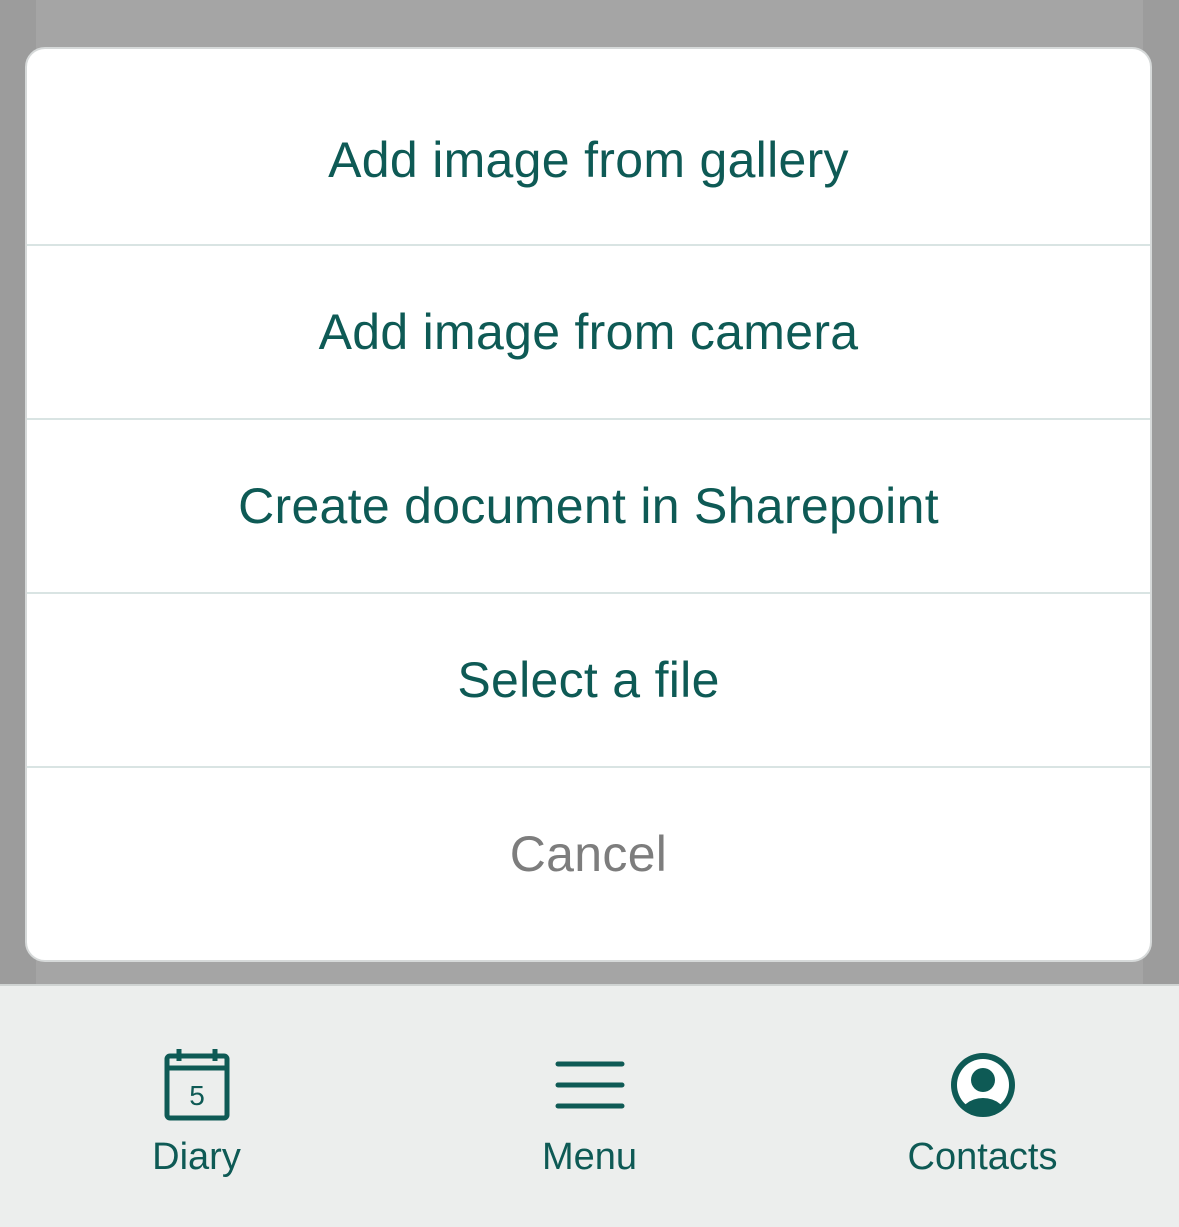  I want to click on calendar-icon: 5, so click(196, 1085).